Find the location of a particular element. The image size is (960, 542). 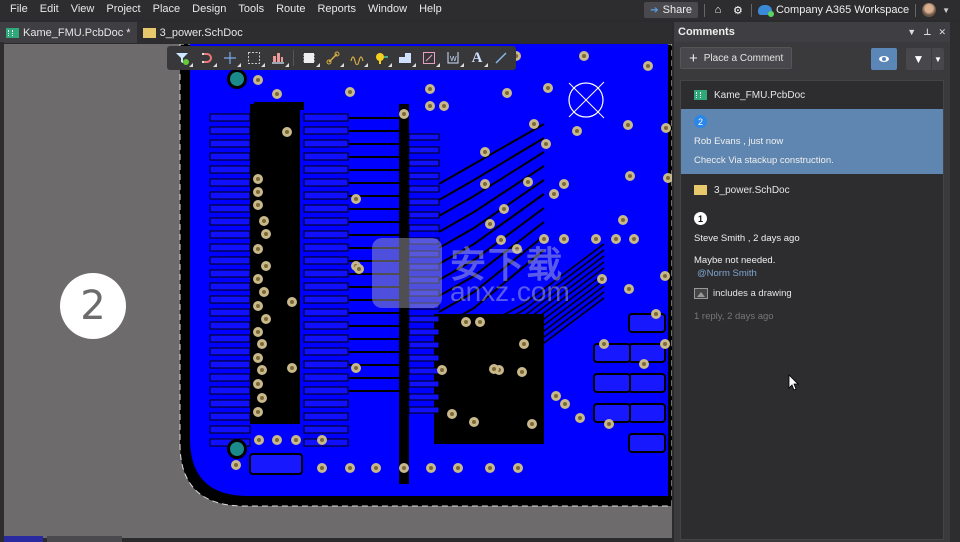

show-comments-toggle is located at coordinates (884, 59).